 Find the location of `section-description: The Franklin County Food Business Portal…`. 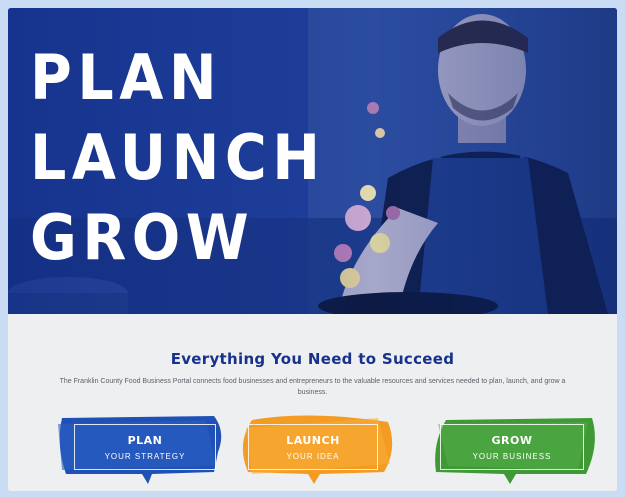

section-description: The Franklin County Food Business Portal… is located at coordinates (312, 387).